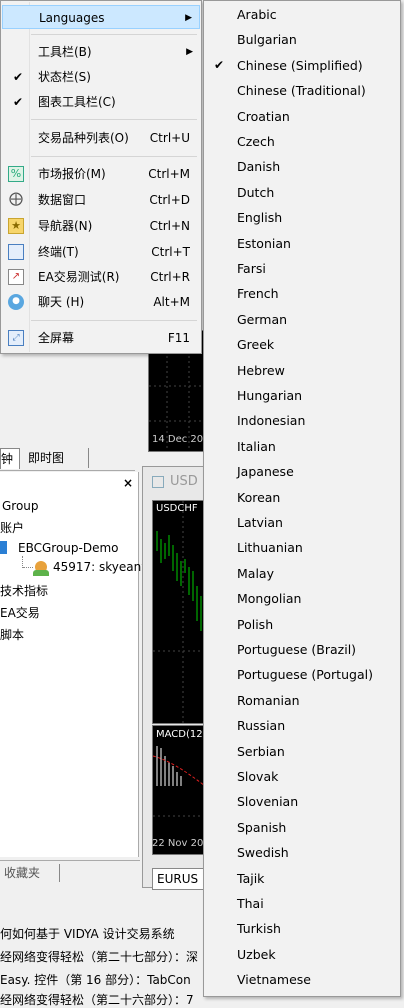 This screenshot has width=404, height=1008. Describe the element at coordinates (300, 65) in the screenshot. I see `language-option: Chinese (Simplified)` at that location.